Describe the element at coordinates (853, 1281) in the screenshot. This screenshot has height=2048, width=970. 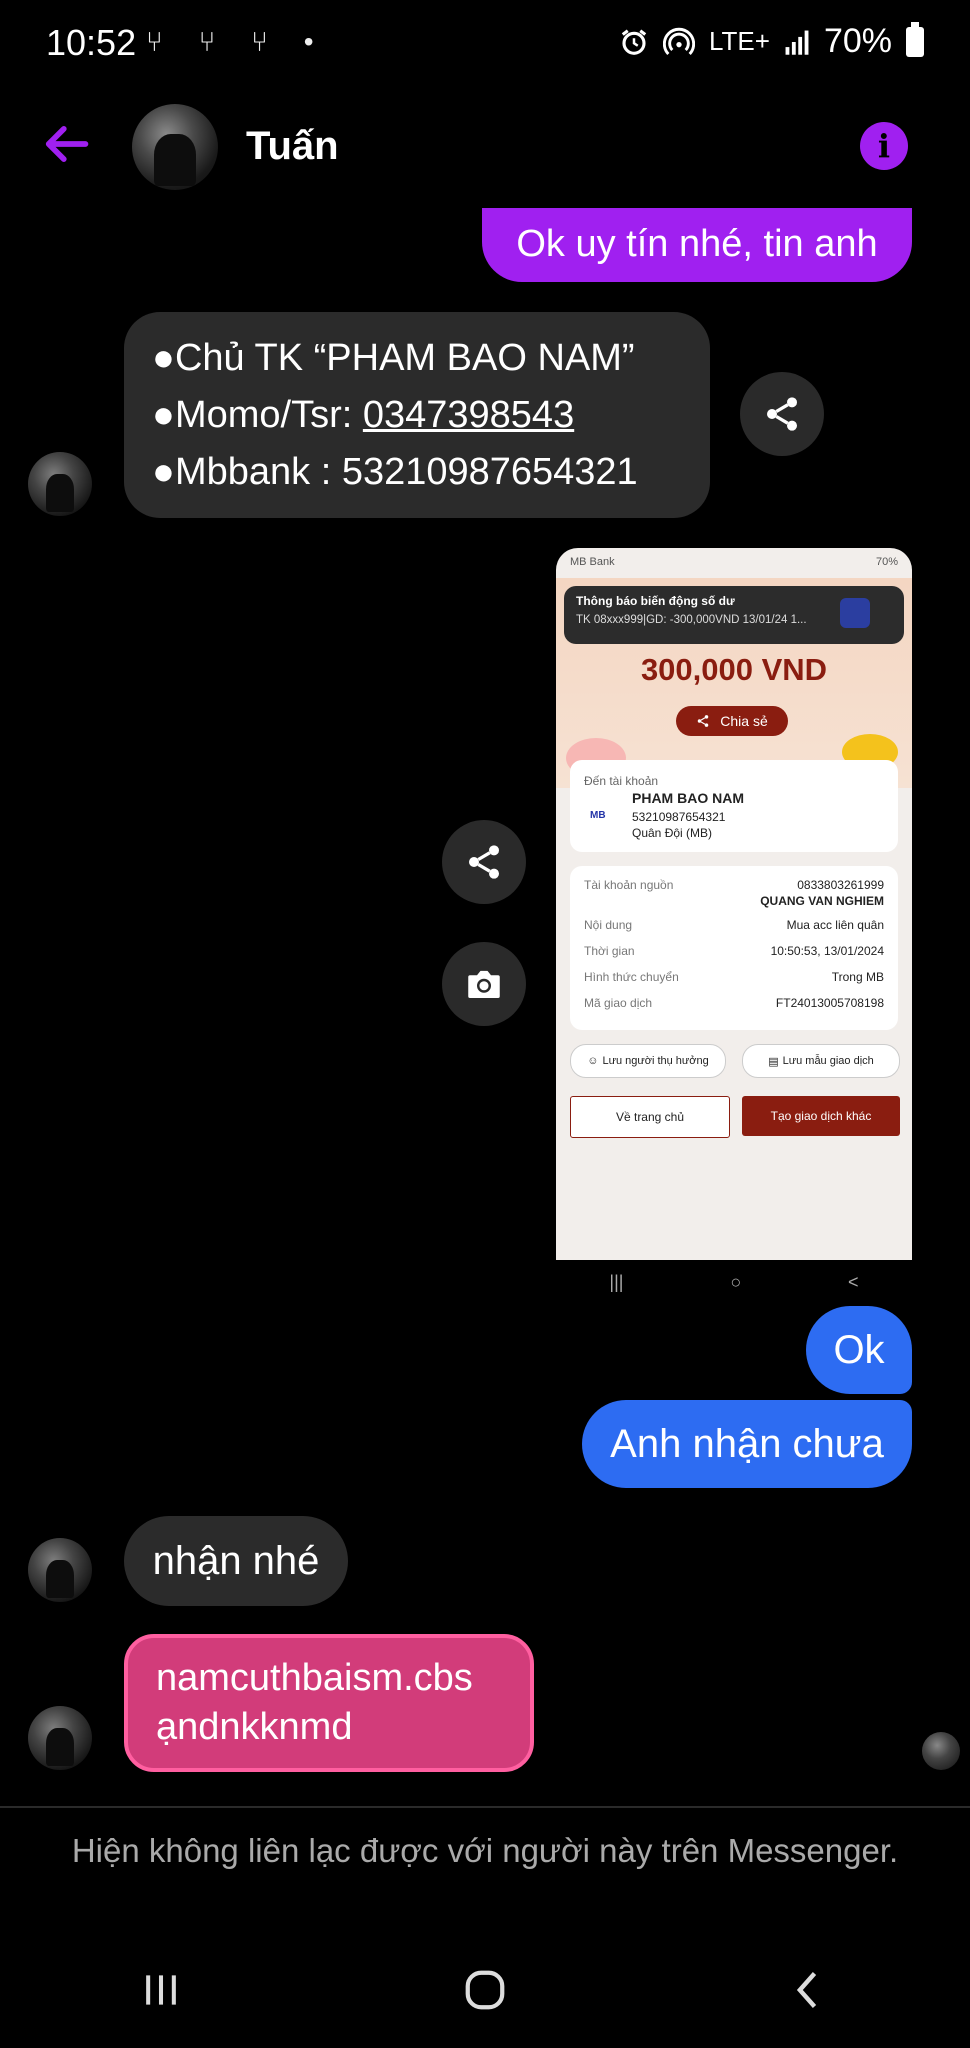
I see `shot-nav-back-icon: <` at that location.